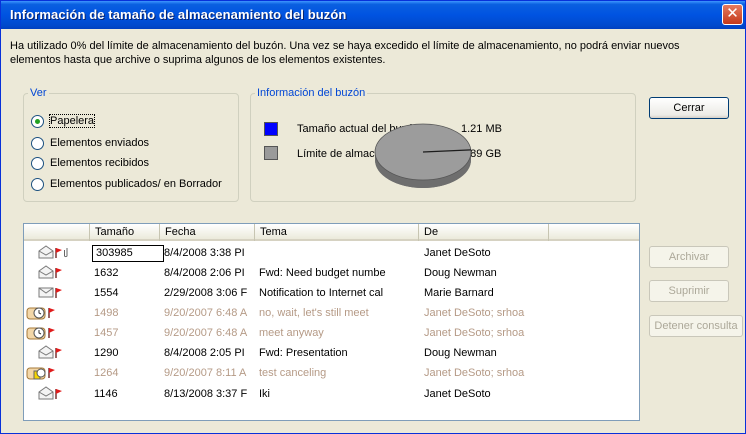  I want to click on meeting-clock-icon-wrap, so click(37, 334).